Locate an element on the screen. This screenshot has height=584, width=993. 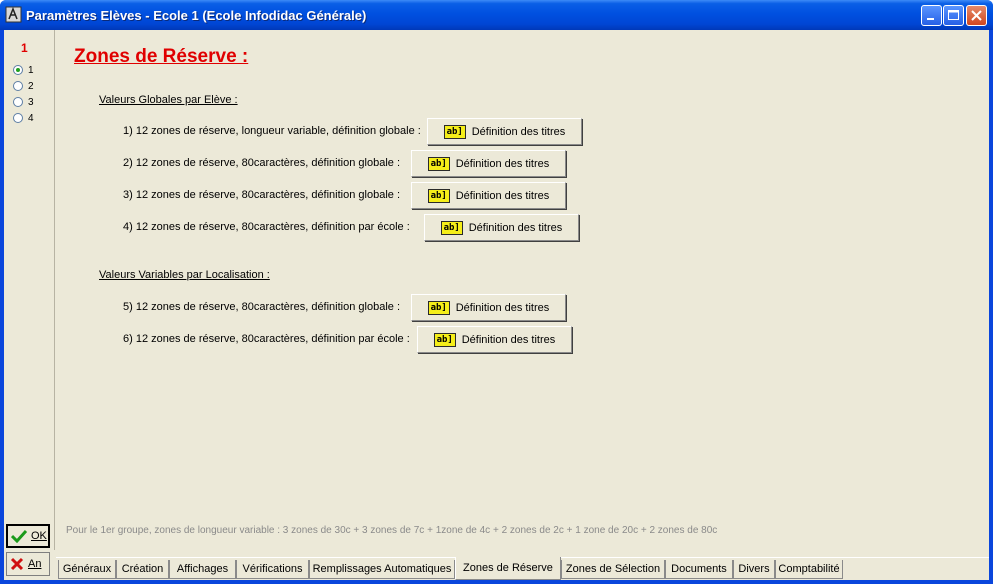
page-title: Zones de Réserve : is located at coordinates (161, 56).